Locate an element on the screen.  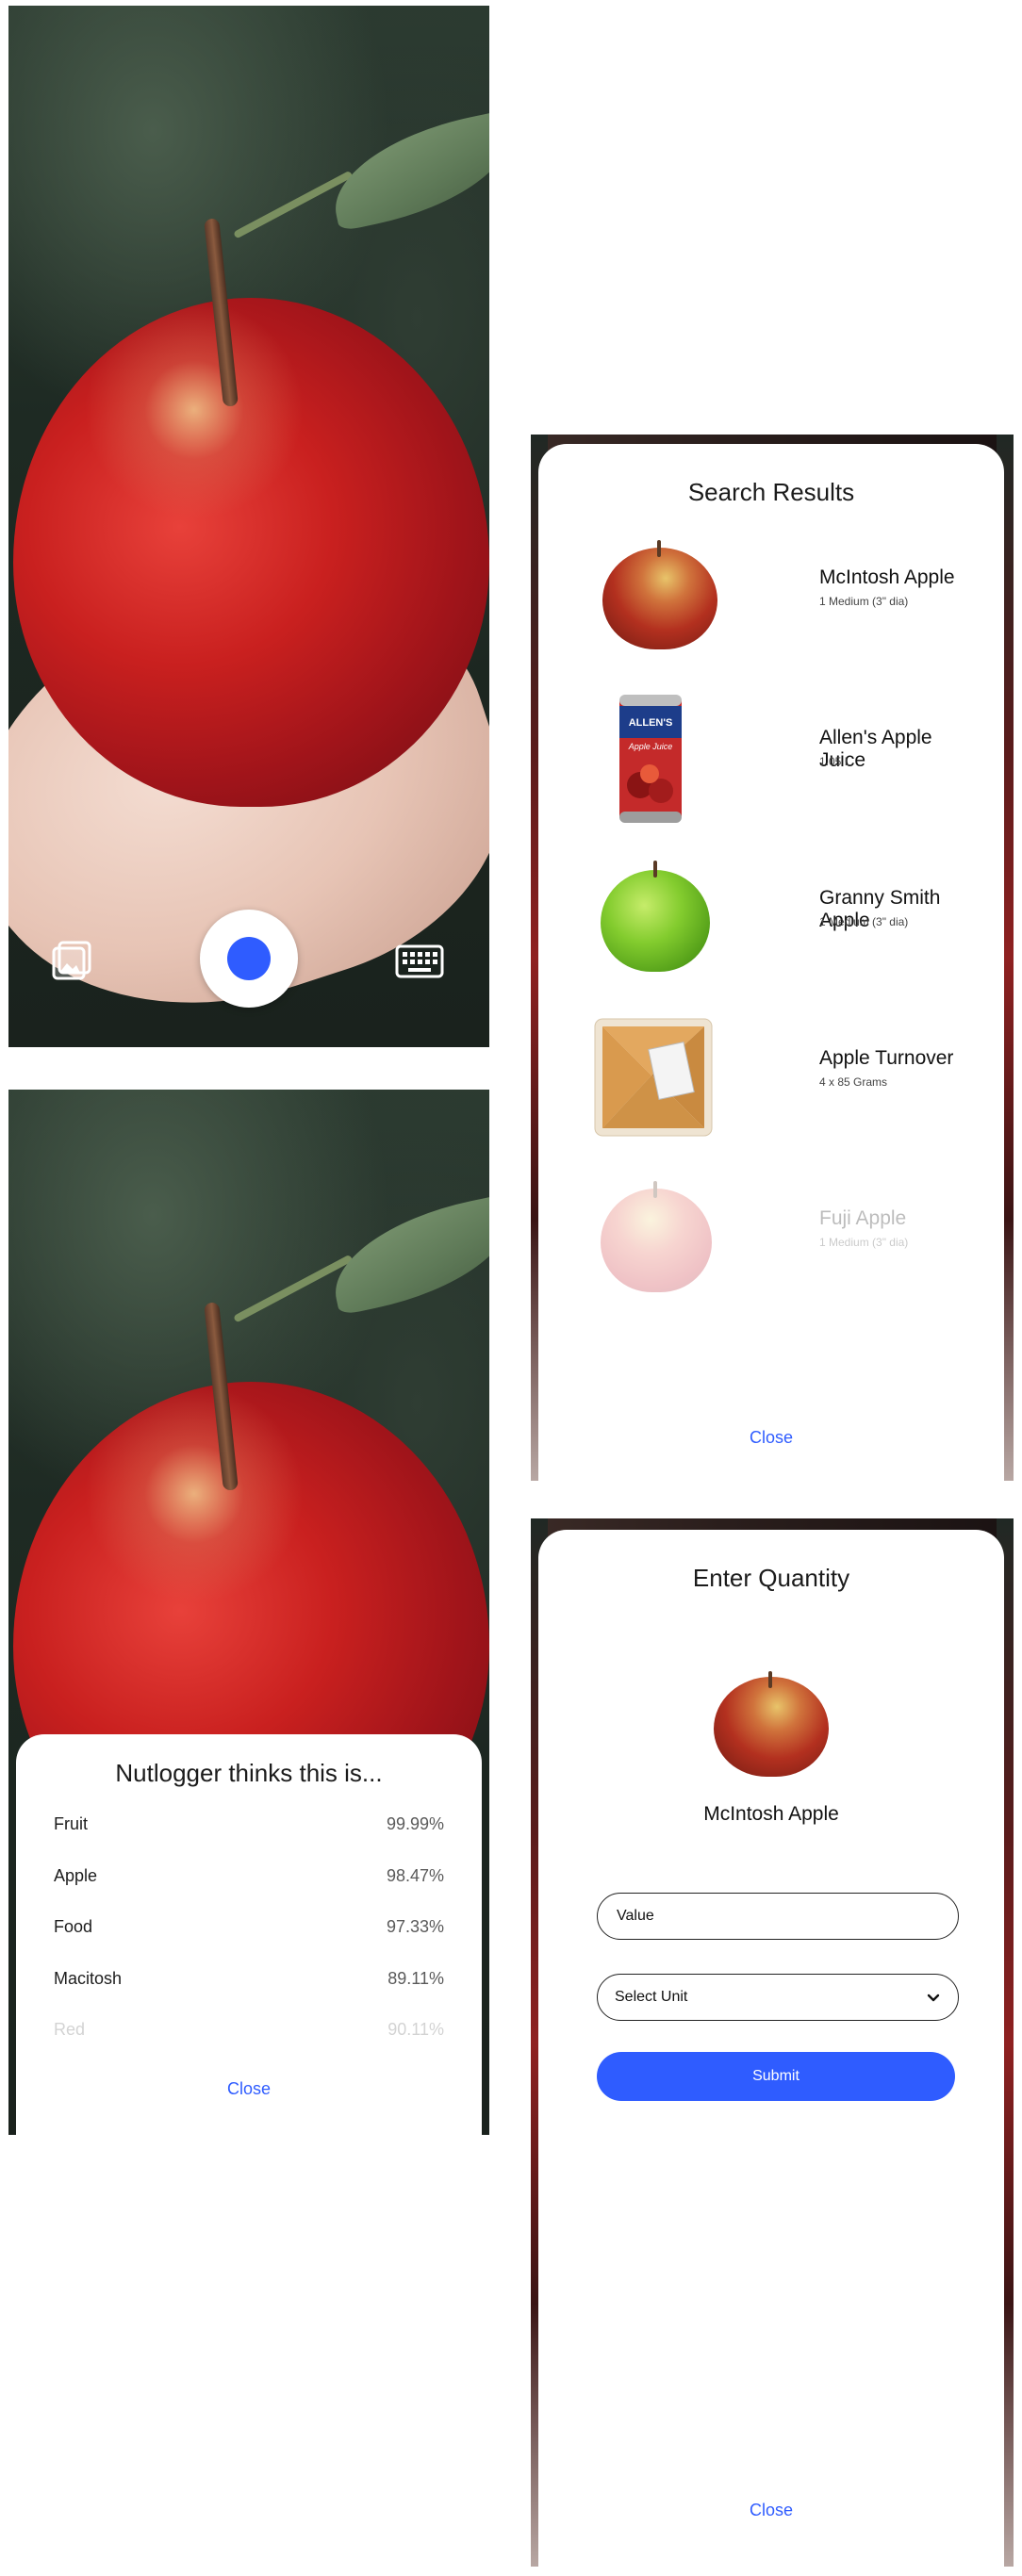
prediction-label: Food is located at coordinates (73, 1926).